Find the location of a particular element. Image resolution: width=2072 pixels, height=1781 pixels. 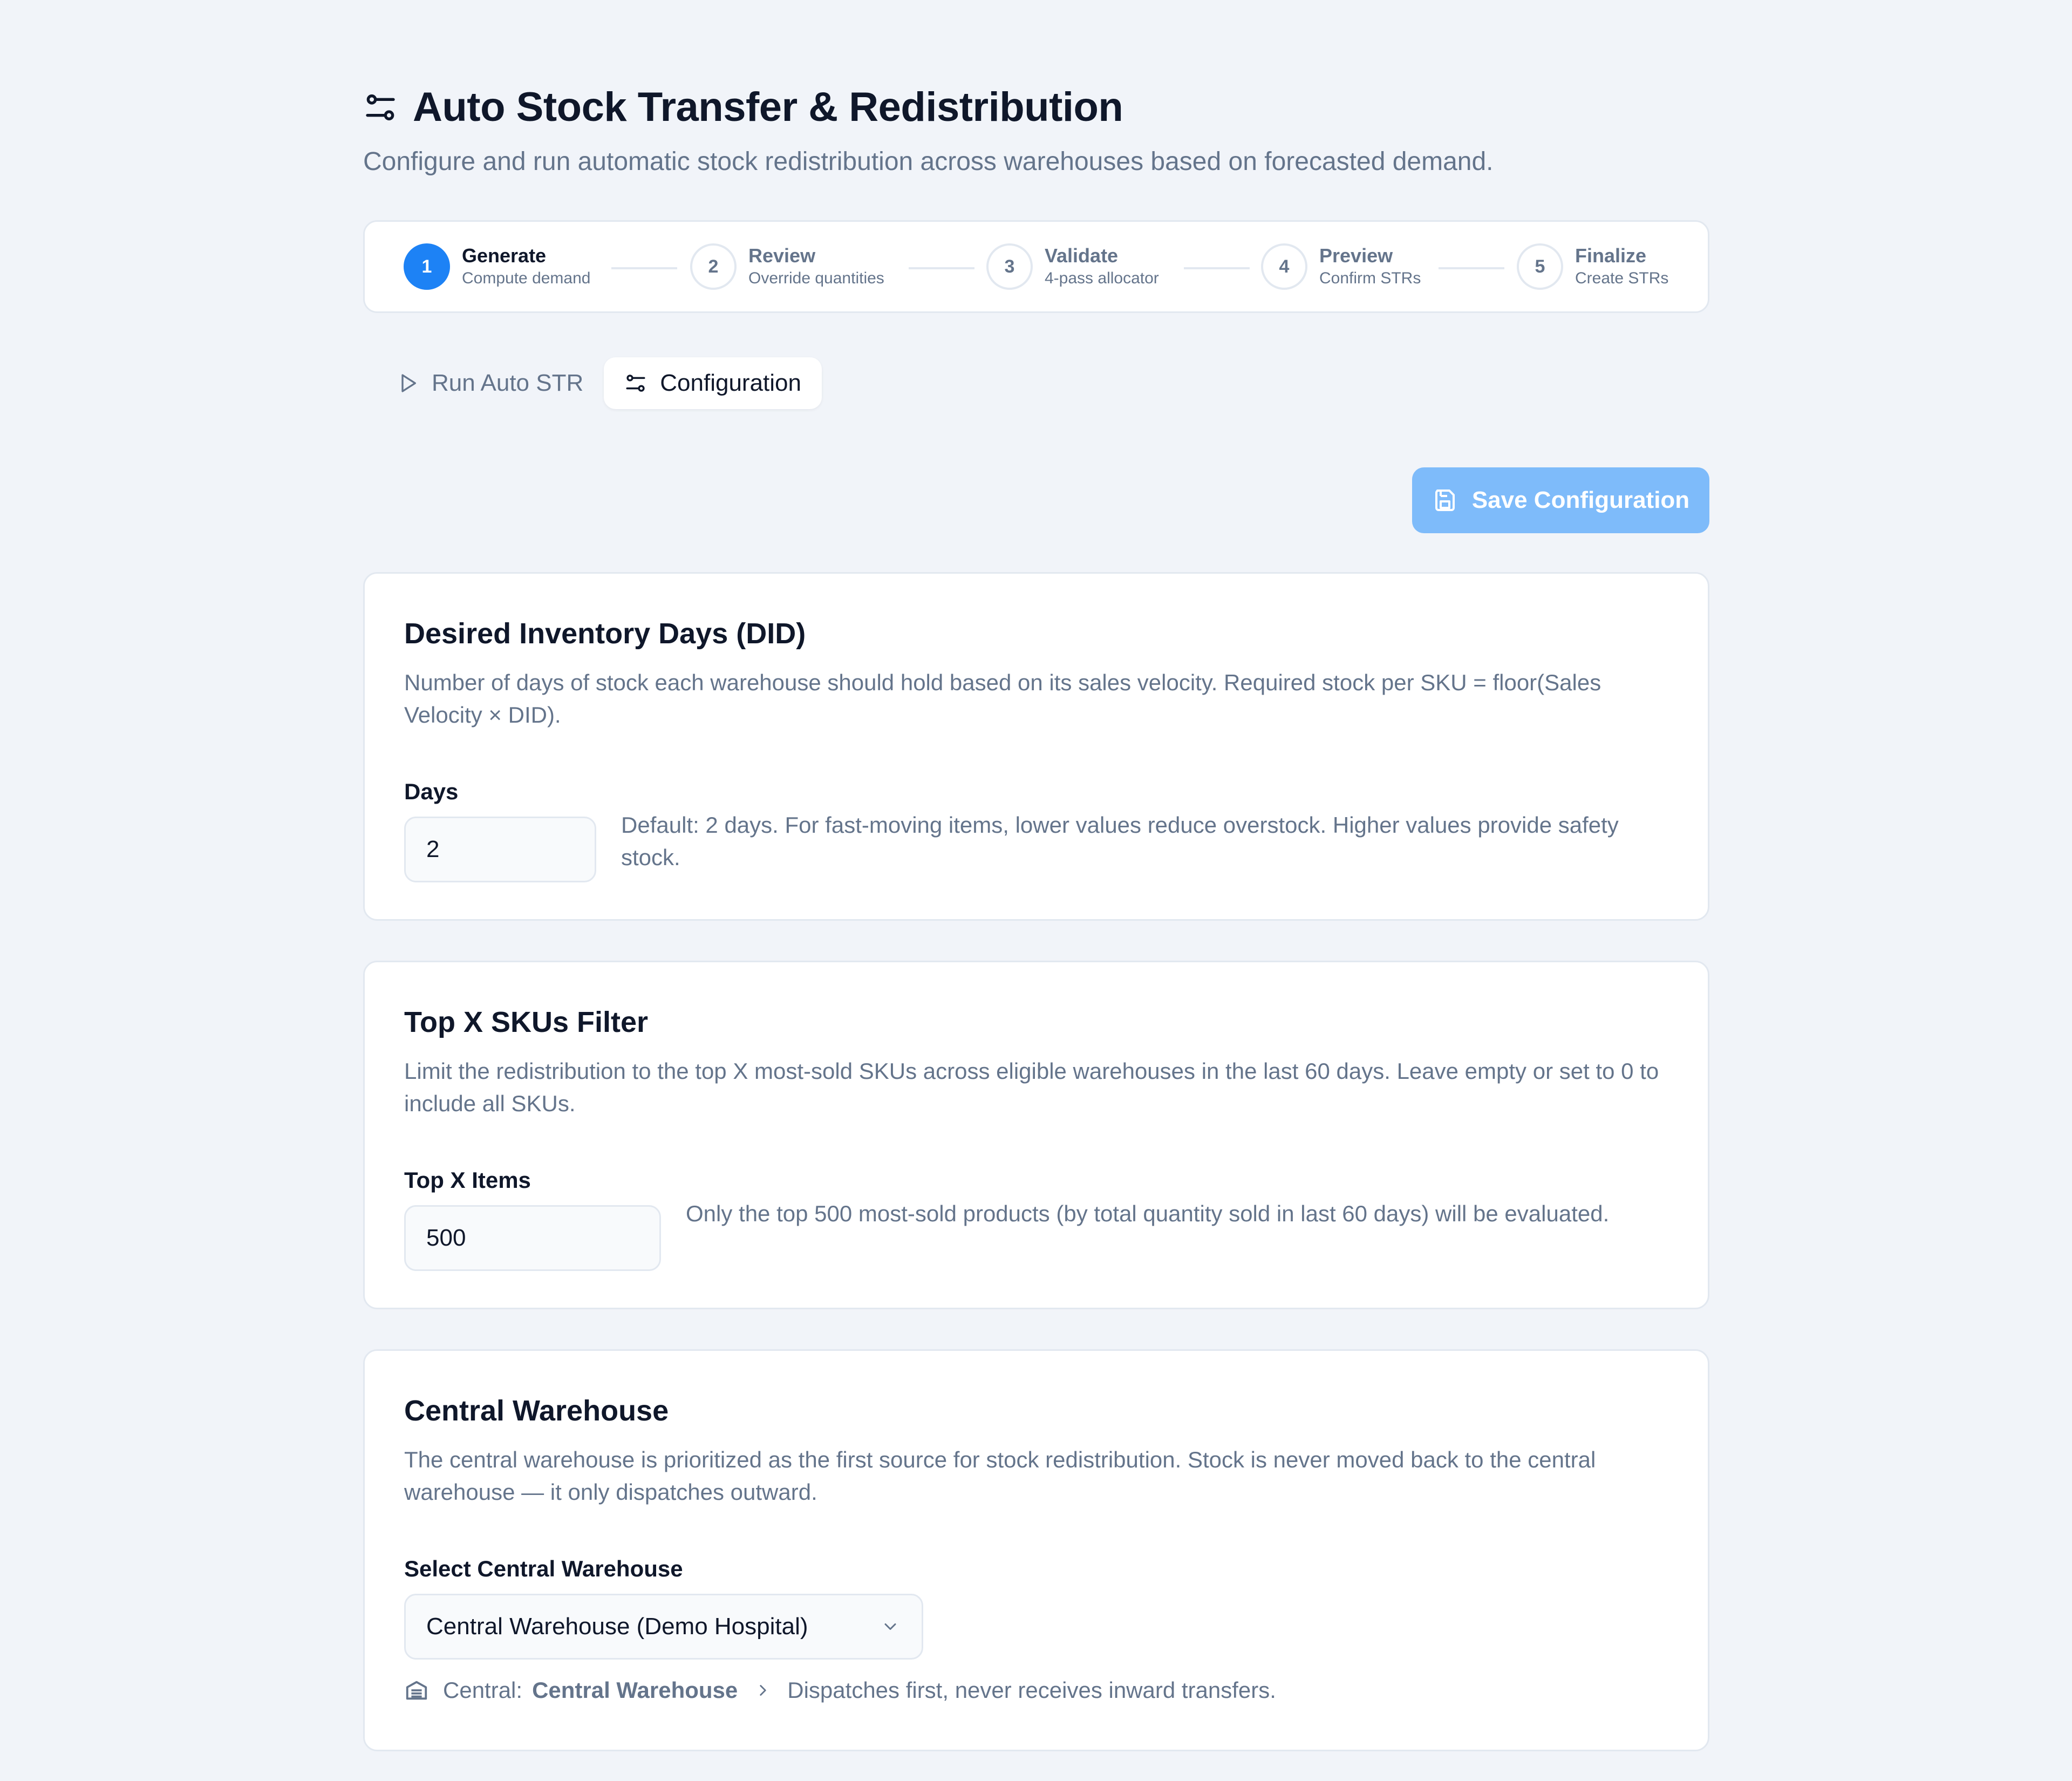

card-title: Desired Inventory Days (DID) is located at coordinates (605, 633).